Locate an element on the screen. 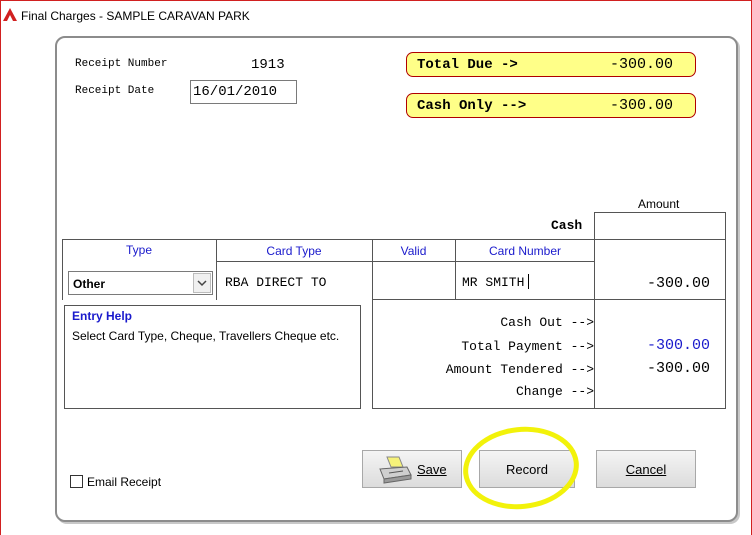 Image resolution: width=752 pixels, height=535 pixels. entry-help-title: Entry Help is located at coordinates (102, 316).